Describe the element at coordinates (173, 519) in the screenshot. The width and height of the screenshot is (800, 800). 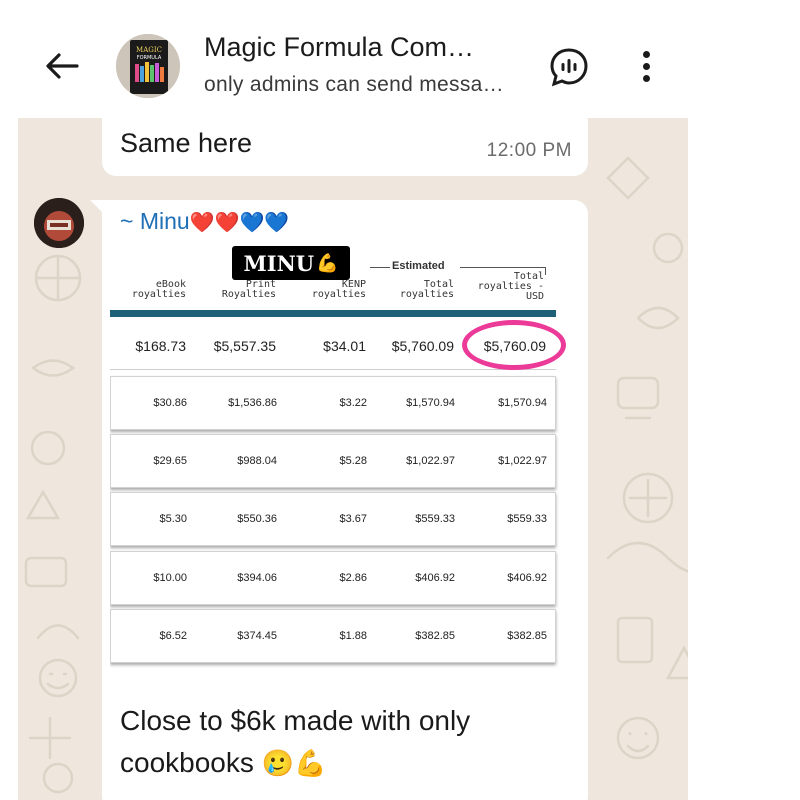
I see `table-cell: $5.30` at that location.